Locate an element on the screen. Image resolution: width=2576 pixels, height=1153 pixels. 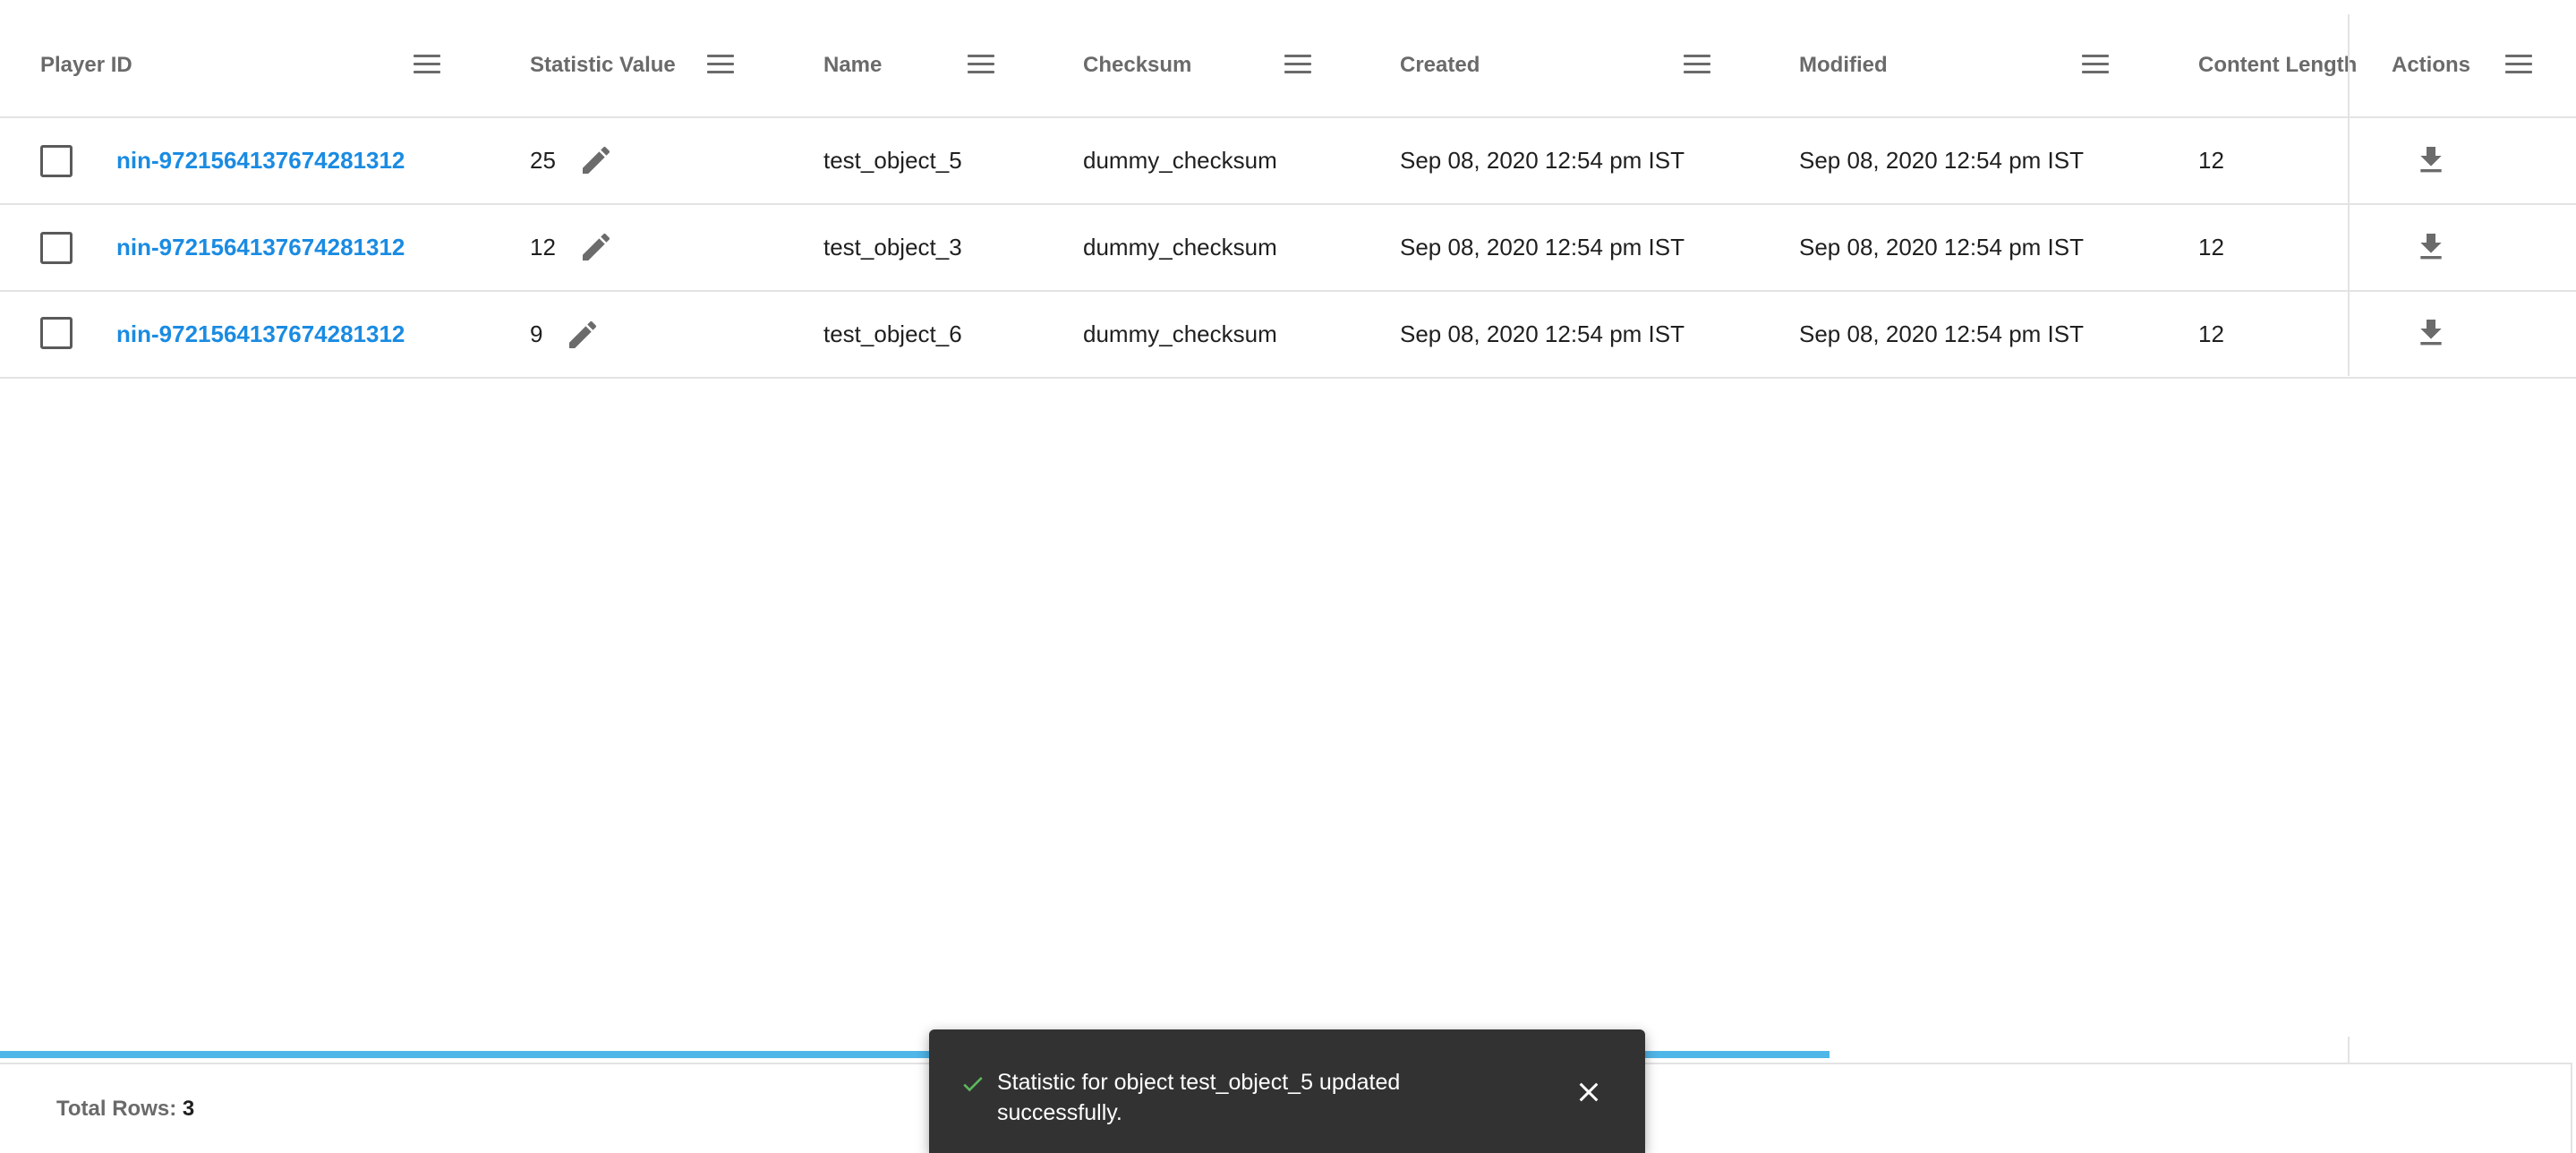
column-header-modified: Modified is located at coordinates (1843, 65).